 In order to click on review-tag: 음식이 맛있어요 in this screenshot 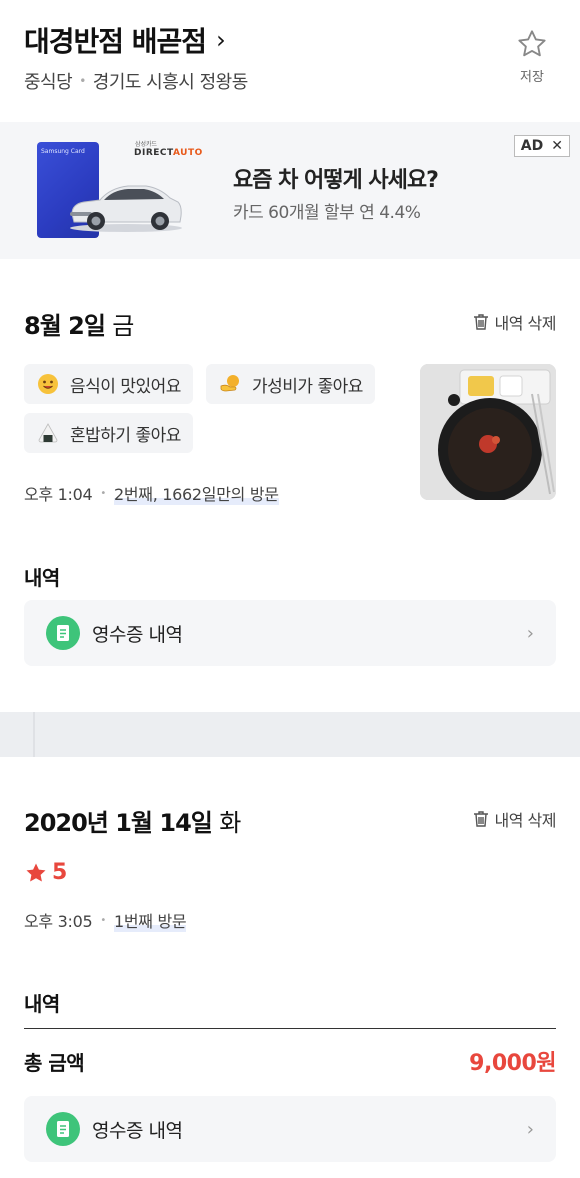, I will do `click(108, 384)`.